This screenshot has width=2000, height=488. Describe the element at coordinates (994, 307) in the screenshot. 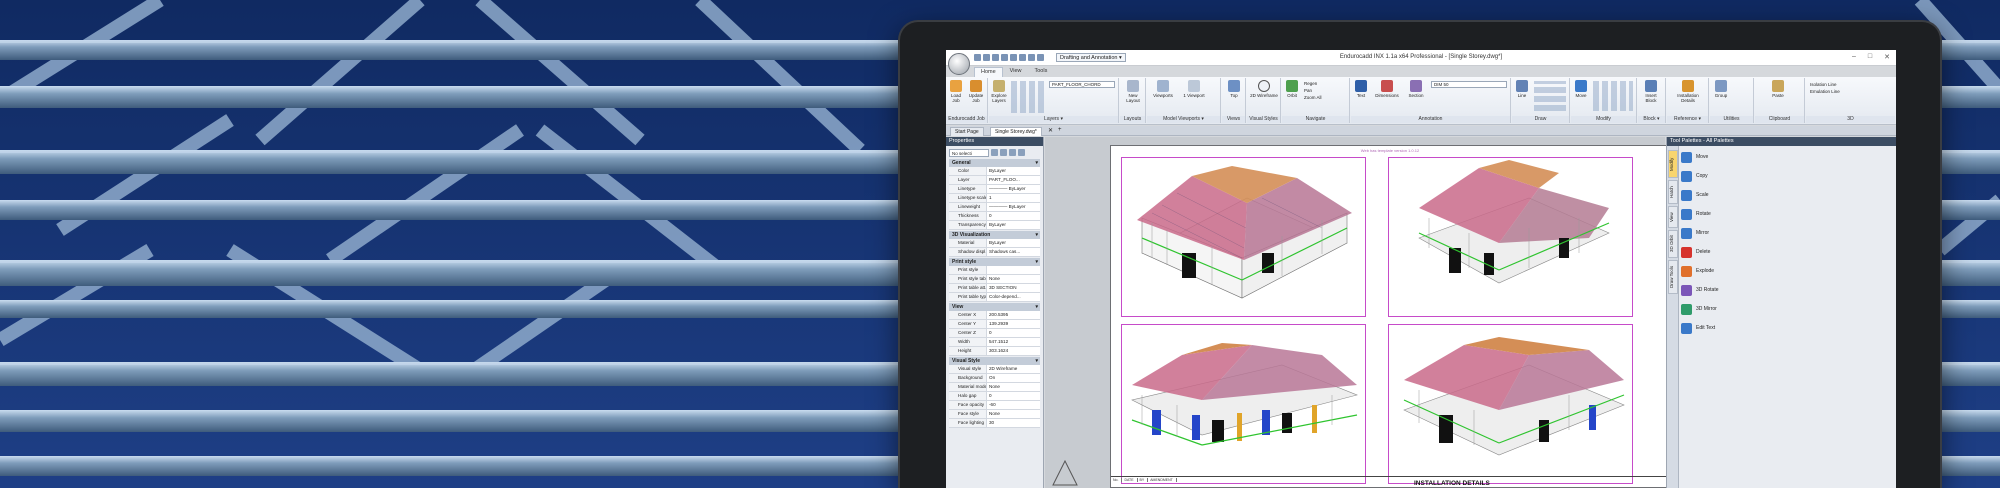

I see `property-section-header: View` at that location.